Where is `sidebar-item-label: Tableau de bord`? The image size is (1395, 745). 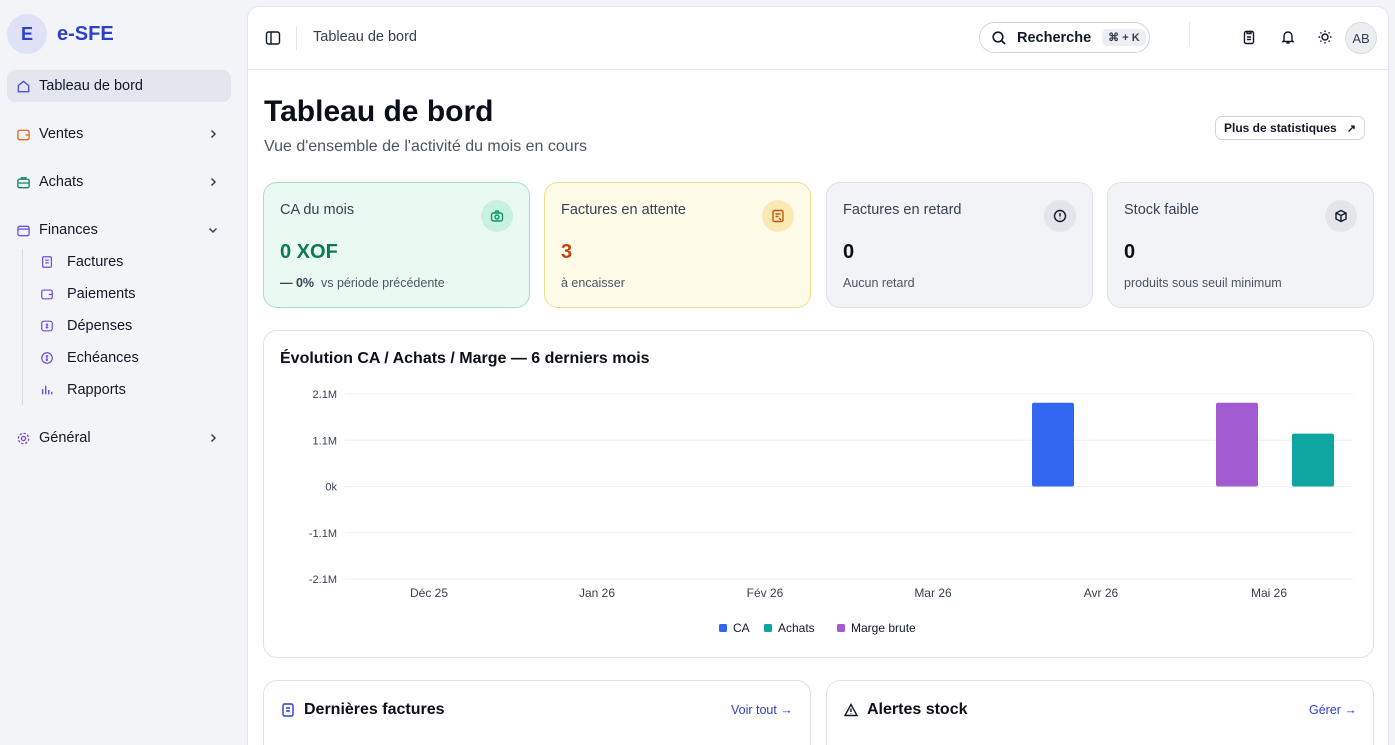
sidebar-item-label: Tableau de bord is located at coordinates (91, 86).